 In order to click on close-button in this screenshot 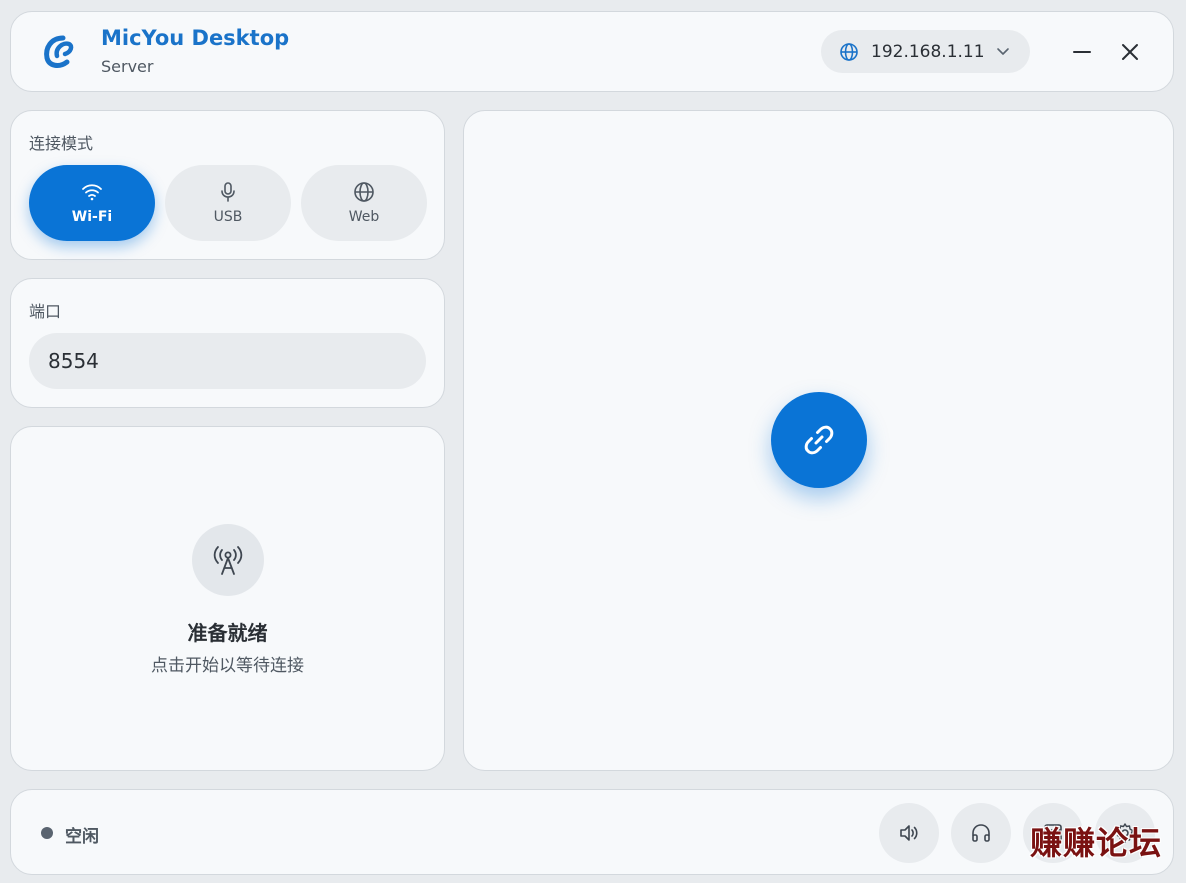, I will do `click(1130, 52)`.